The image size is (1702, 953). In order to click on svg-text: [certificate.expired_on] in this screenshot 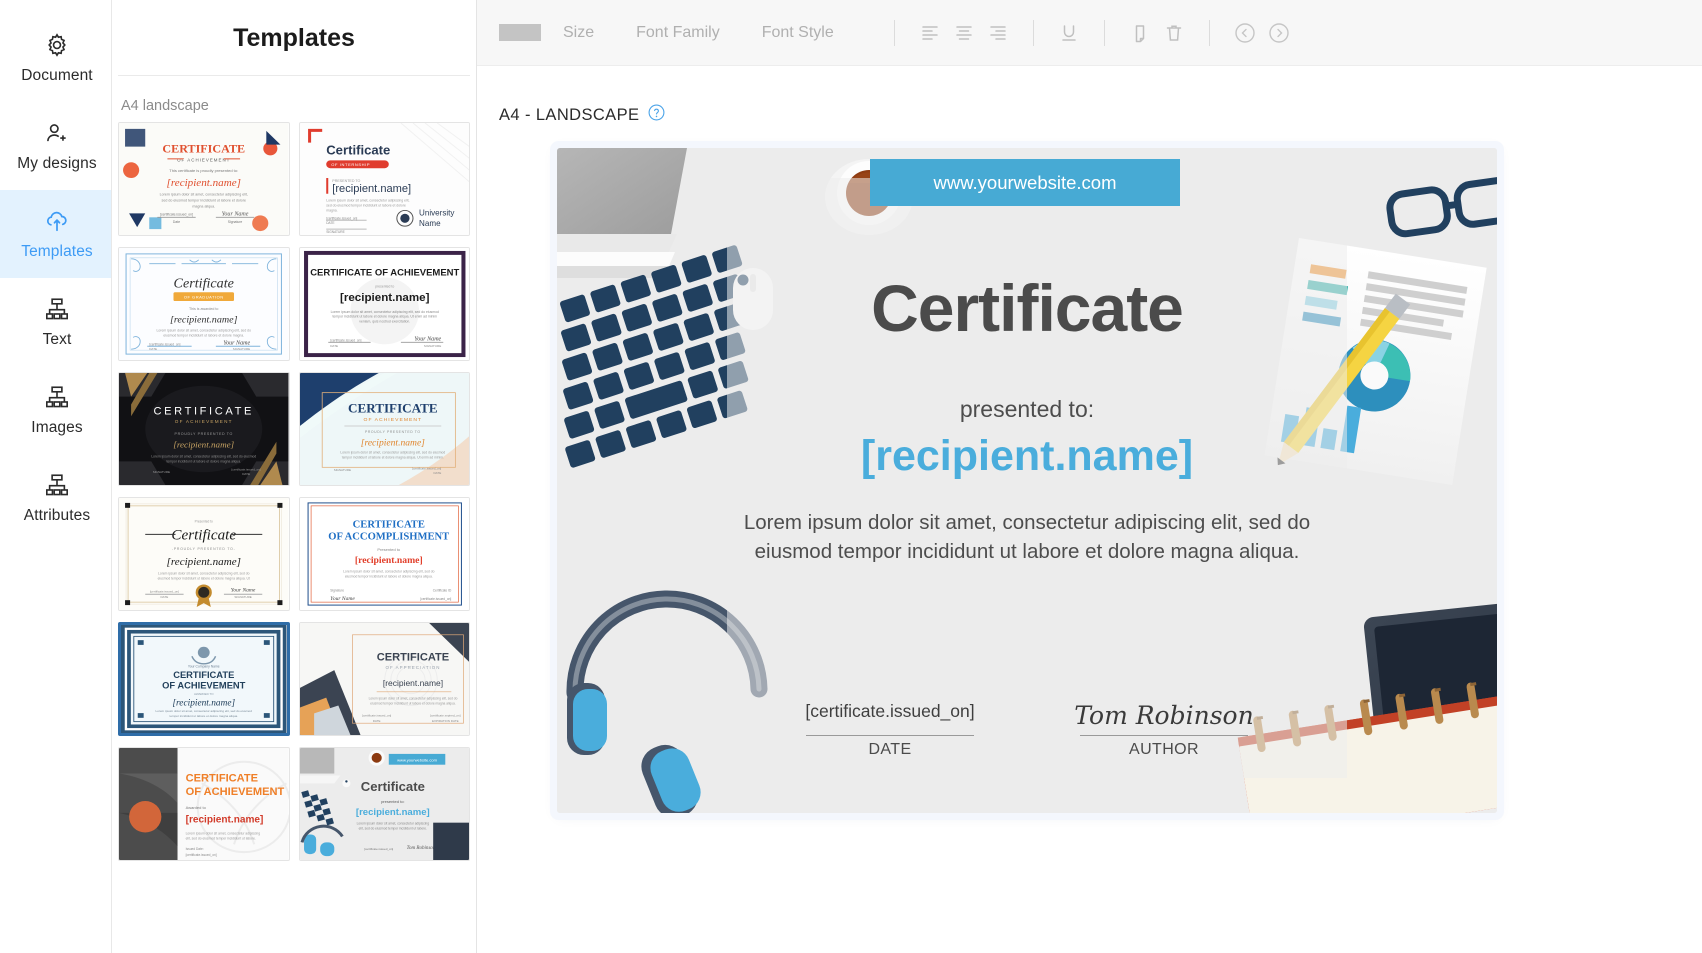, I will do `click(445, 715)`.